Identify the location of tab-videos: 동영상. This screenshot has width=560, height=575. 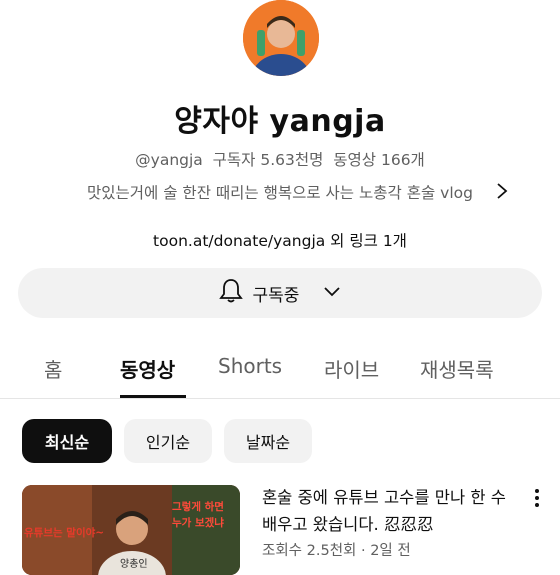
(147, 368).